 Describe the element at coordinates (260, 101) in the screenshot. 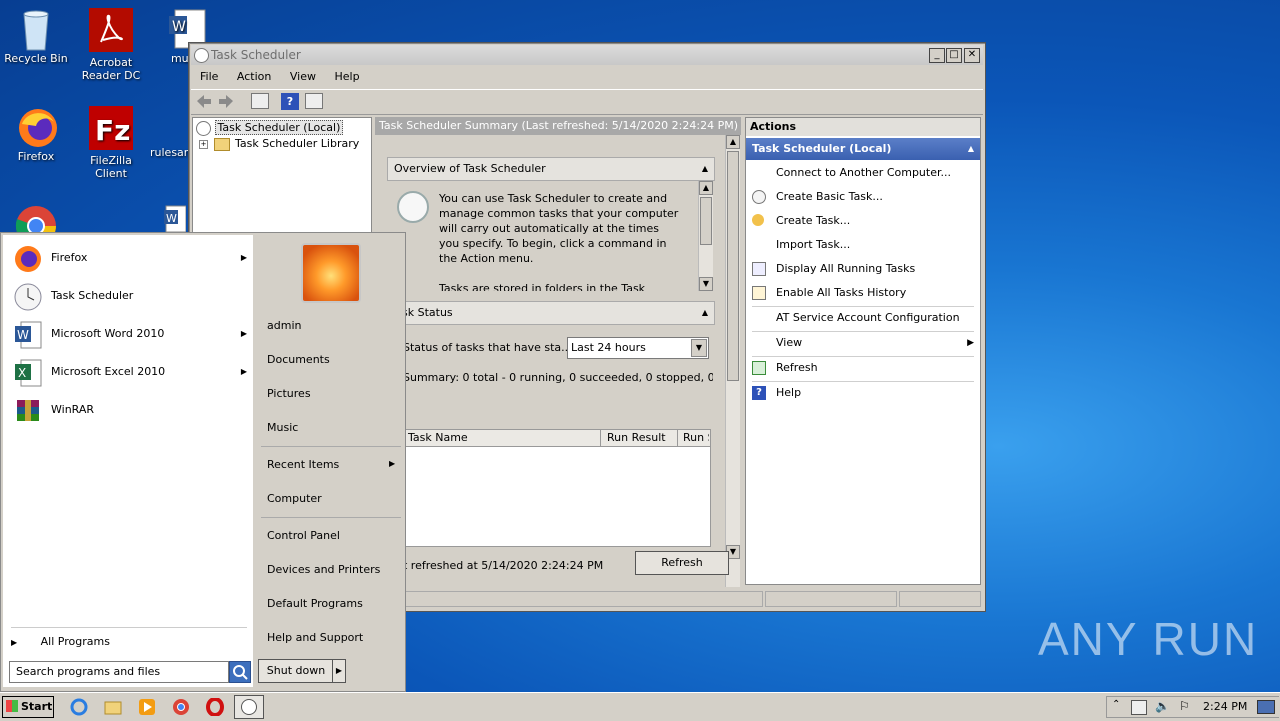

I see `show-hide-console-icon` at that location.